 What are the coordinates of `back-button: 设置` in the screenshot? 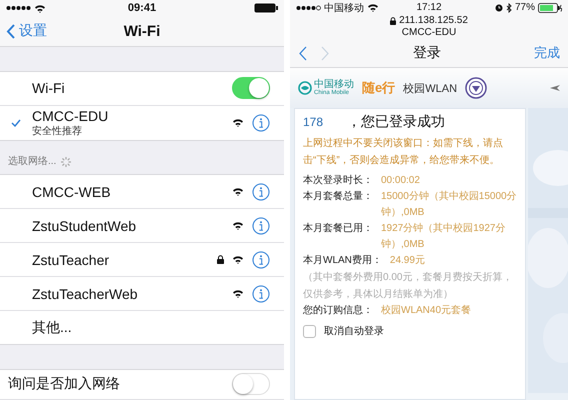 It's located at (26, 31).